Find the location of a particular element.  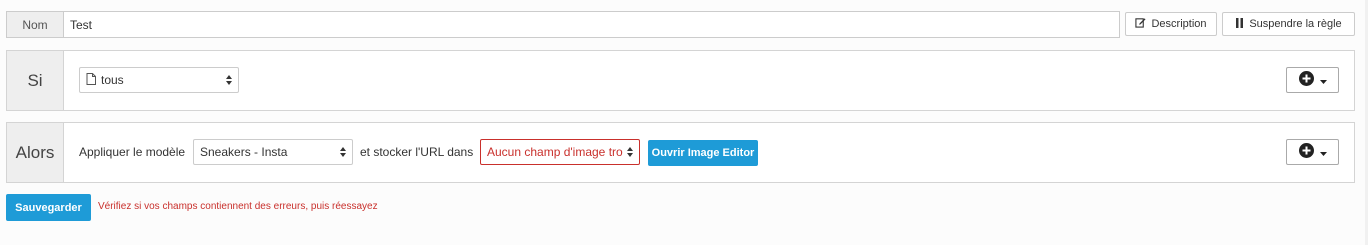

action-label: Alors is located at coordinates (35, 152).